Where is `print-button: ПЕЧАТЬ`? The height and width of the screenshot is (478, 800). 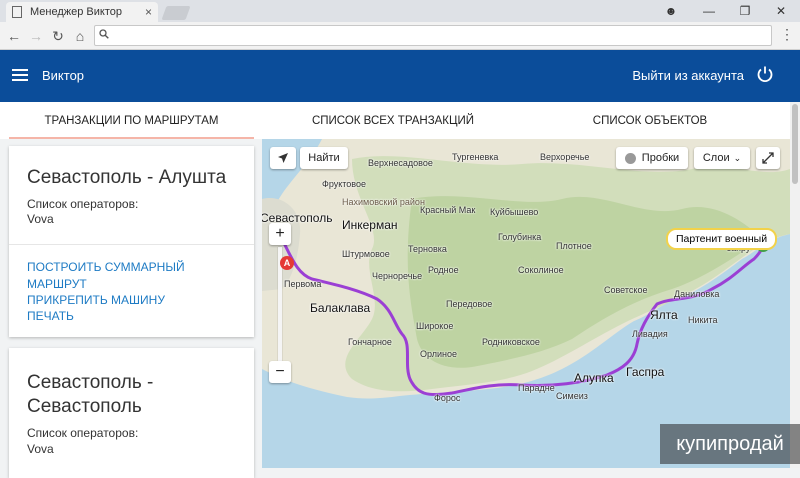
print-button: ПЕЧАТЬ is located at coordinates (50, 316).